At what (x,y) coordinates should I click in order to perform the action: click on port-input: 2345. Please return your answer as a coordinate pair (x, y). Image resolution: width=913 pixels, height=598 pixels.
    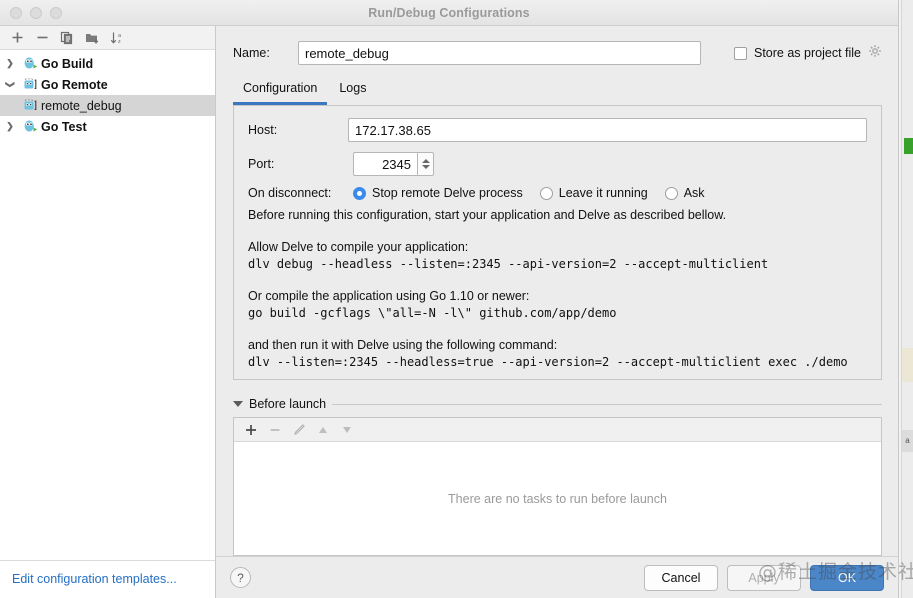
    Looking at the image, I should click on (385, 164).